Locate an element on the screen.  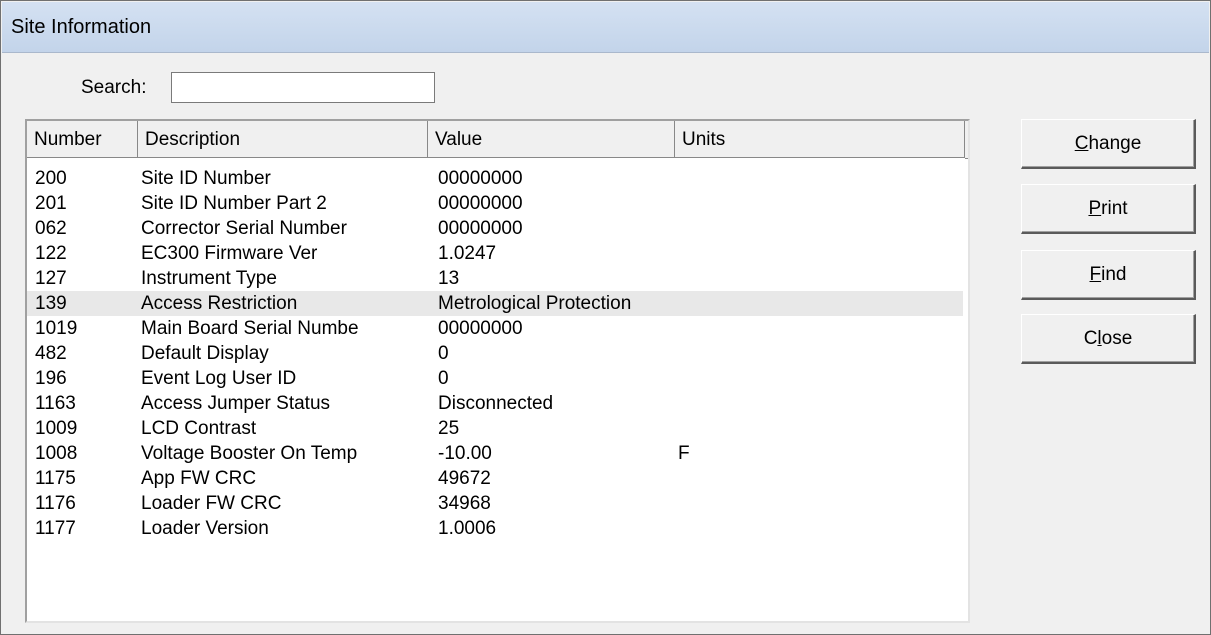
table-row: 062 Corrector Serial Number 00000000 is located at coordinates (497, 228).